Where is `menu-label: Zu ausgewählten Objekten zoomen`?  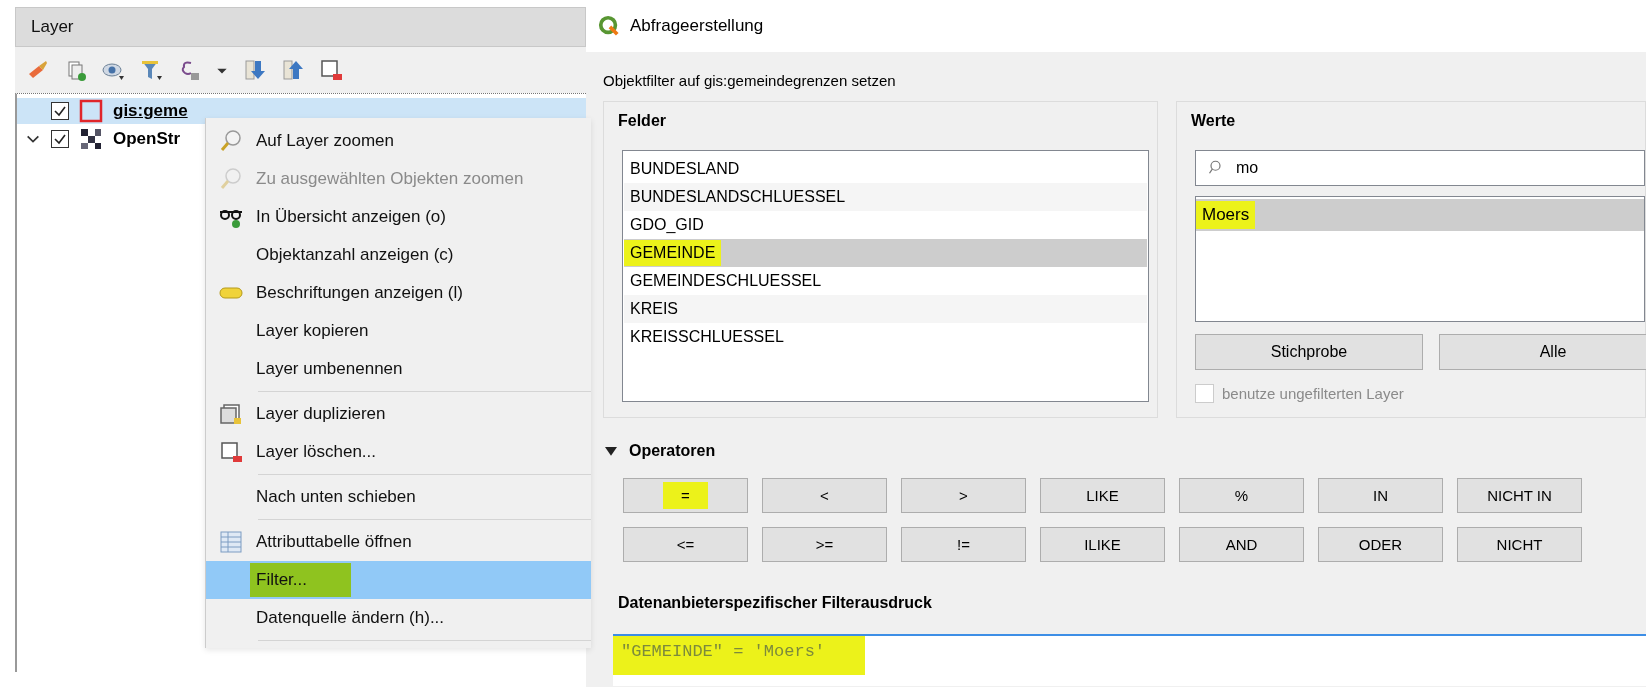
menu-label: Zu ausgewählten Objekten zoomen is located at coordinates (390, 179).